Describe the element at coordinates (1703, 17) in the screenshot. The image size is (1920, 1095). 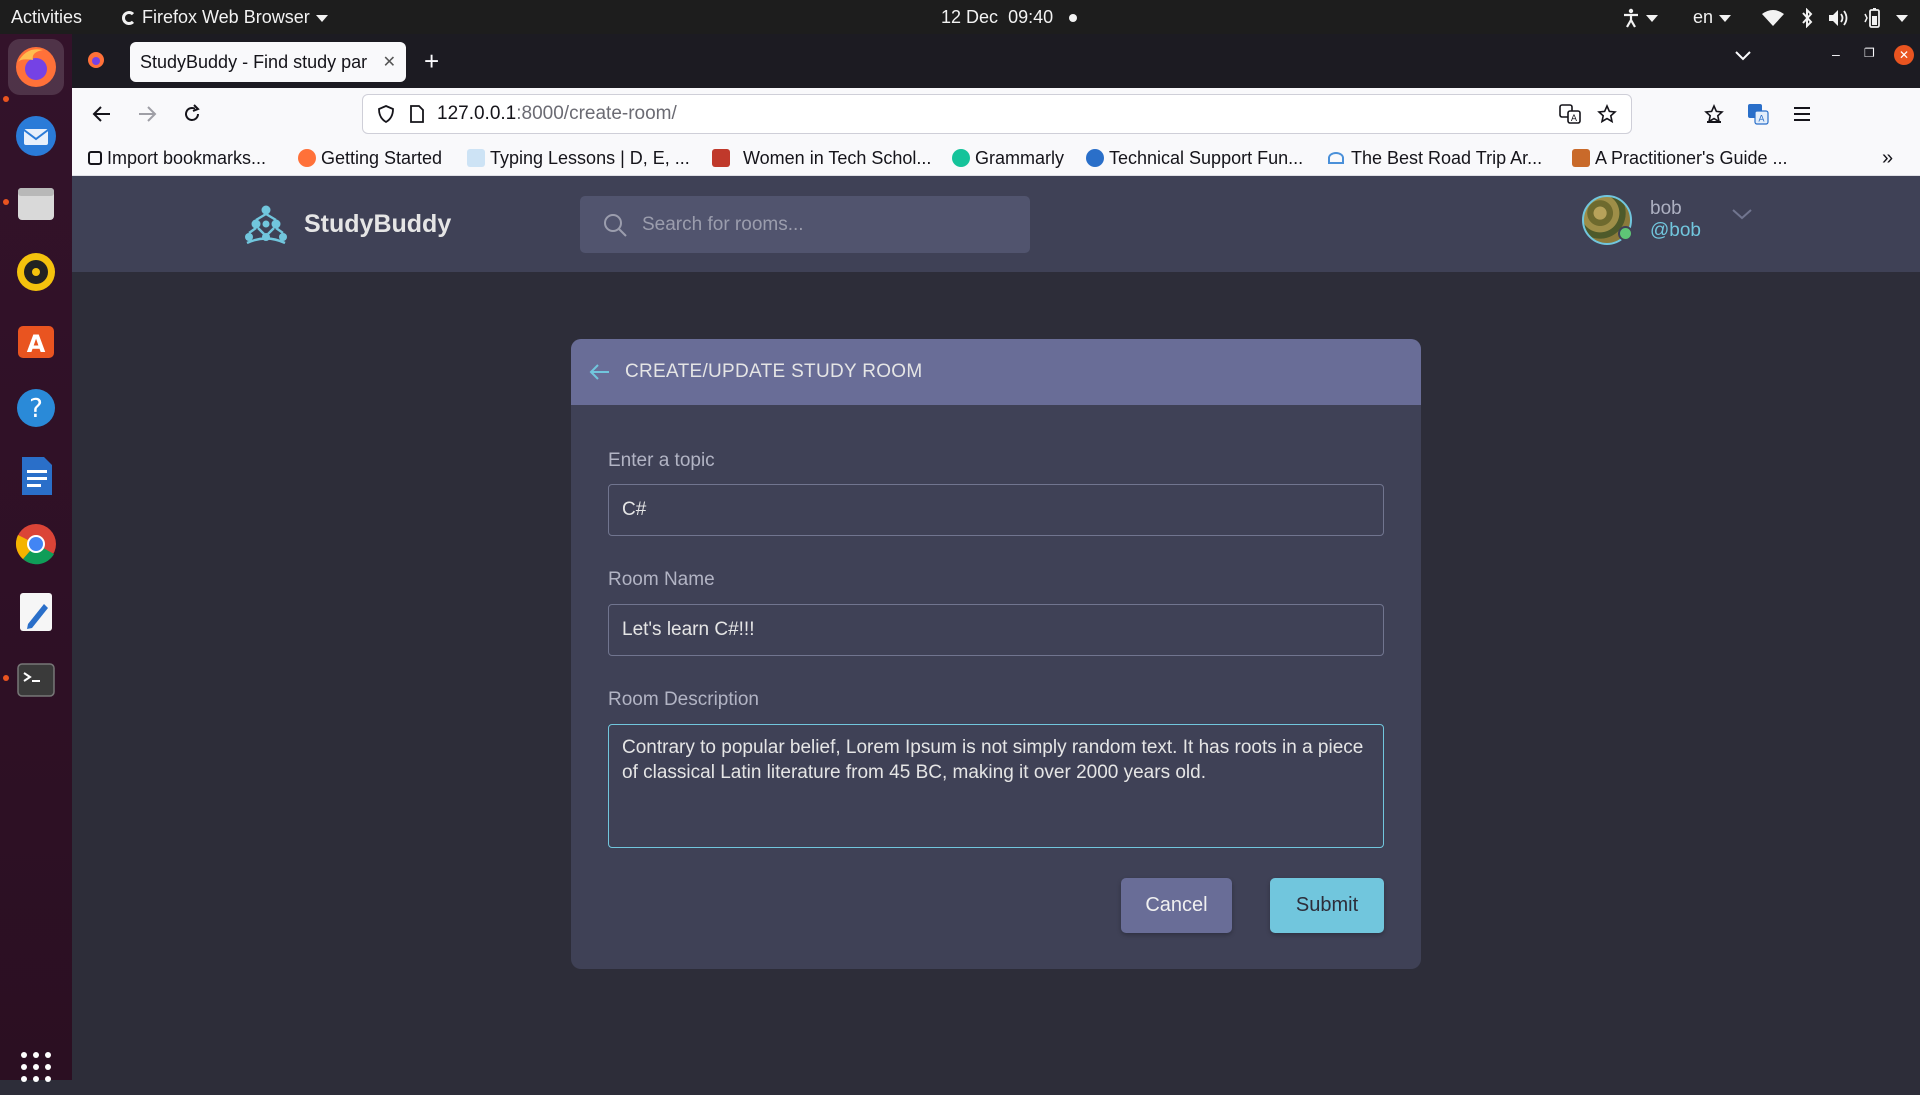
I see `language-label: en` at that location.